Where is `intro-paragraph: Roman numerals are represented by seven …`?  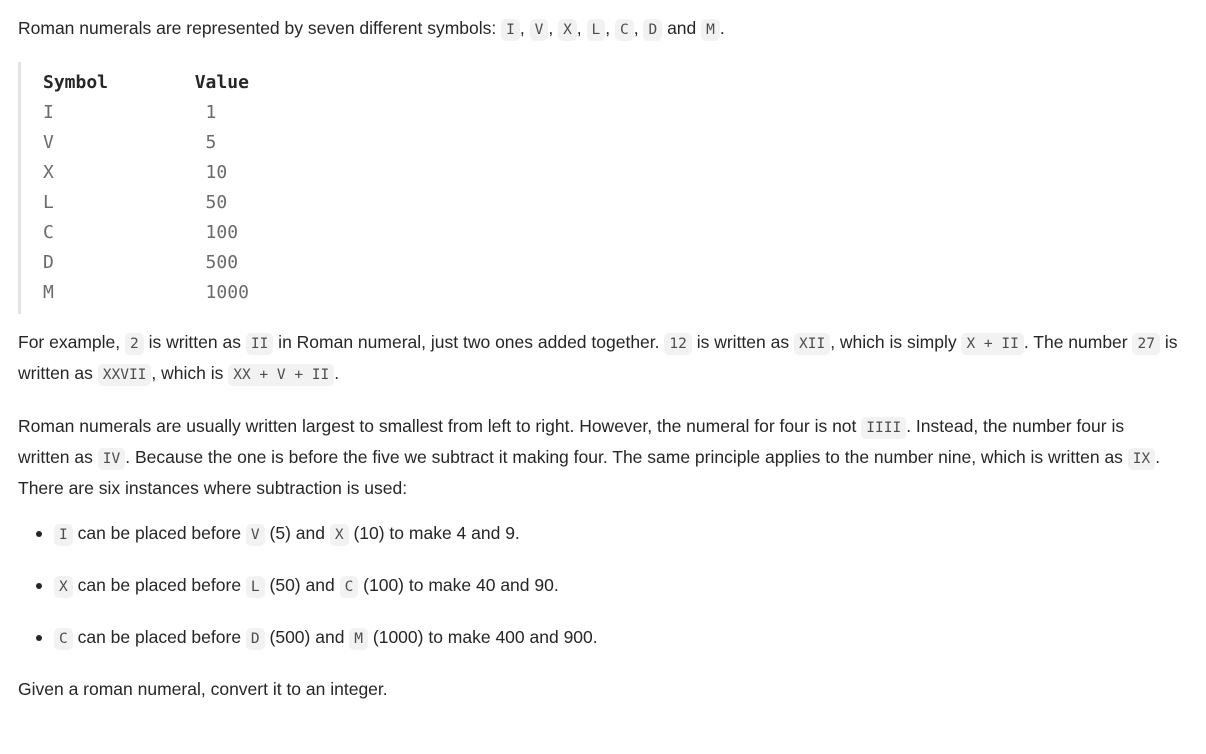
intro-paragraph: Roman numerals are represented by seven … is located at coordinates (598, 29).